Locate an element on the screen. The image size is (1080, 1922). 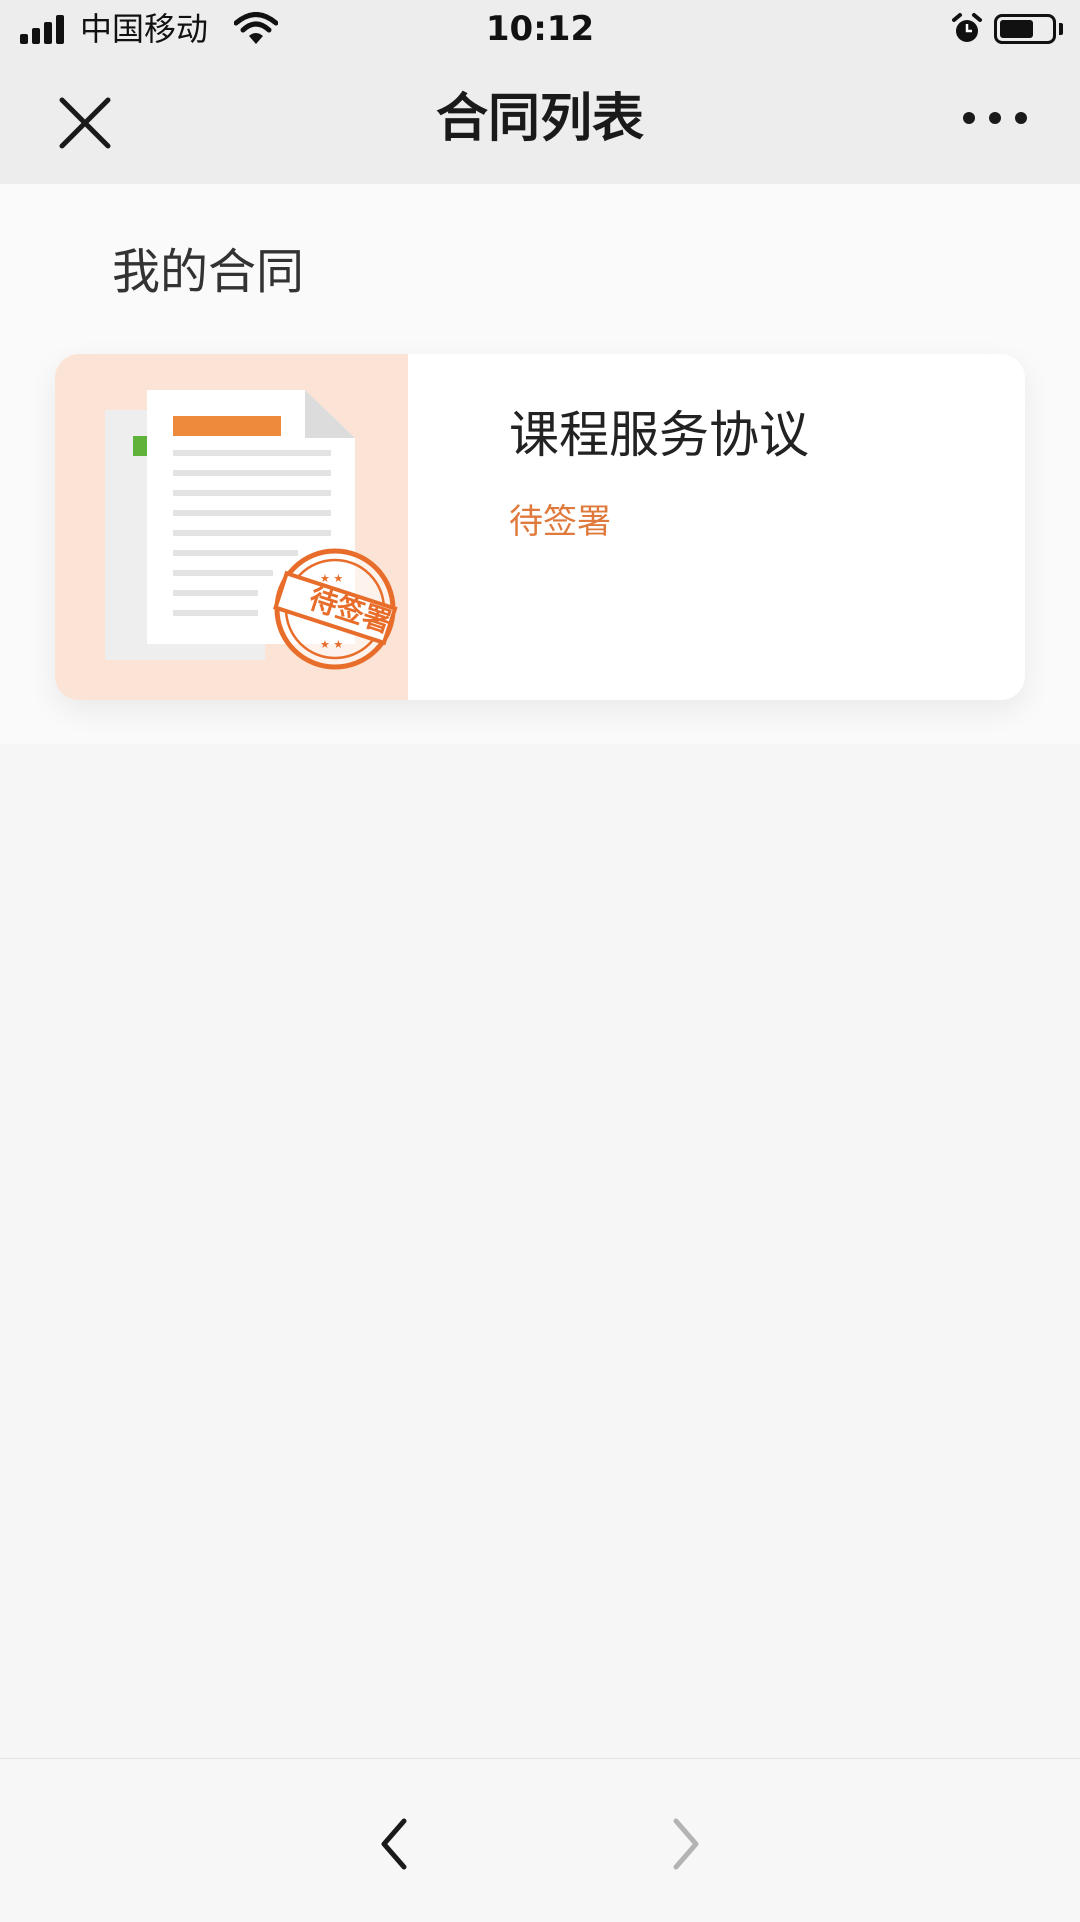
page-title: 合同列表 is located at coordinates (539, 119).